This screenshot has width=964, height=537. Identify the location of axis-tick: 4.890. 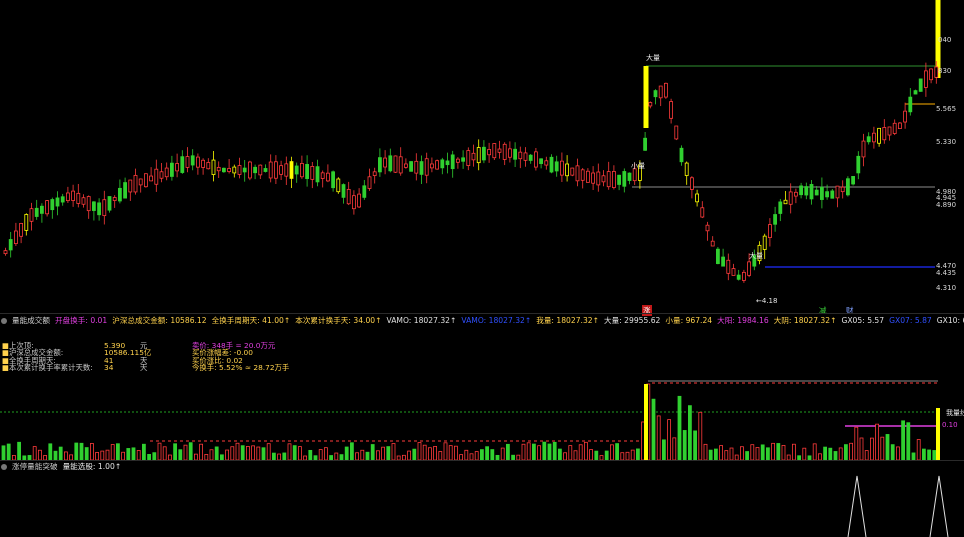
(946, 205).